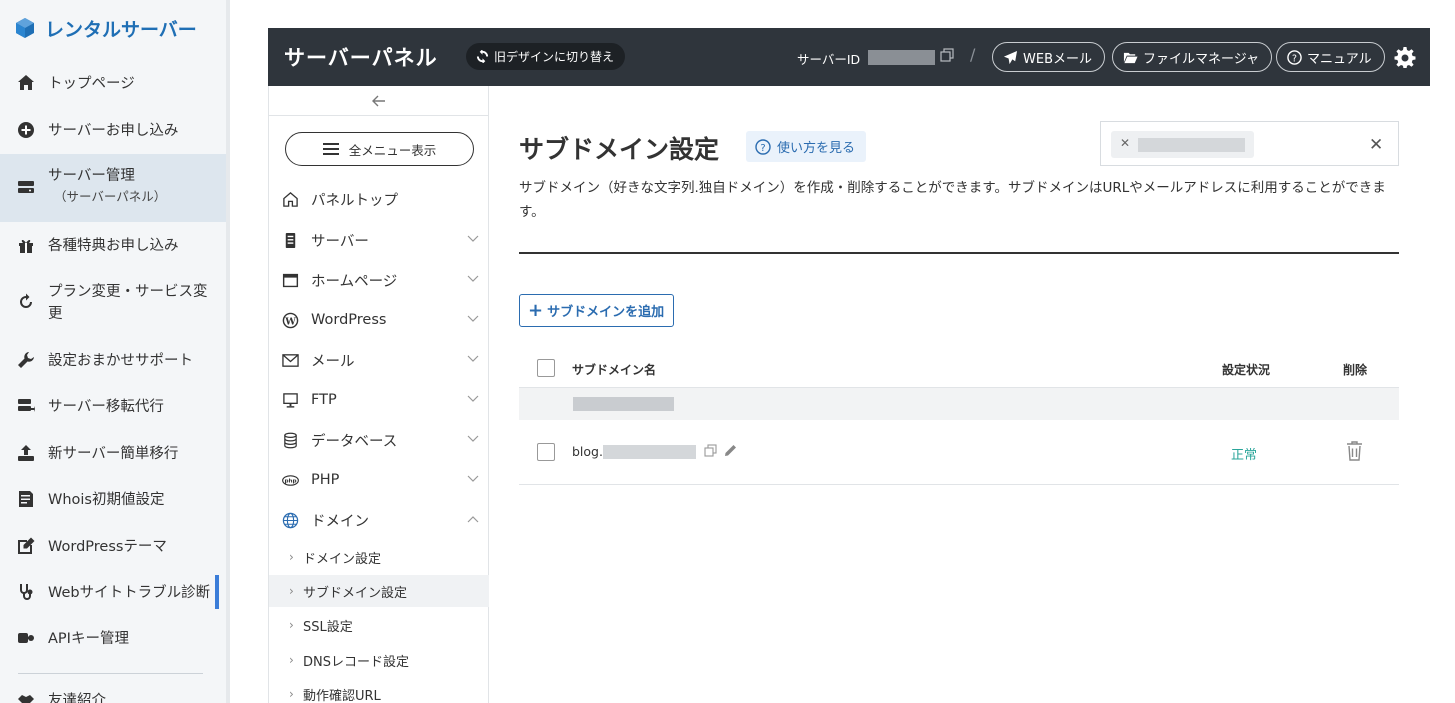  I want to click on sidebar-item-label: Whois初期値設定, so click(106, 500).